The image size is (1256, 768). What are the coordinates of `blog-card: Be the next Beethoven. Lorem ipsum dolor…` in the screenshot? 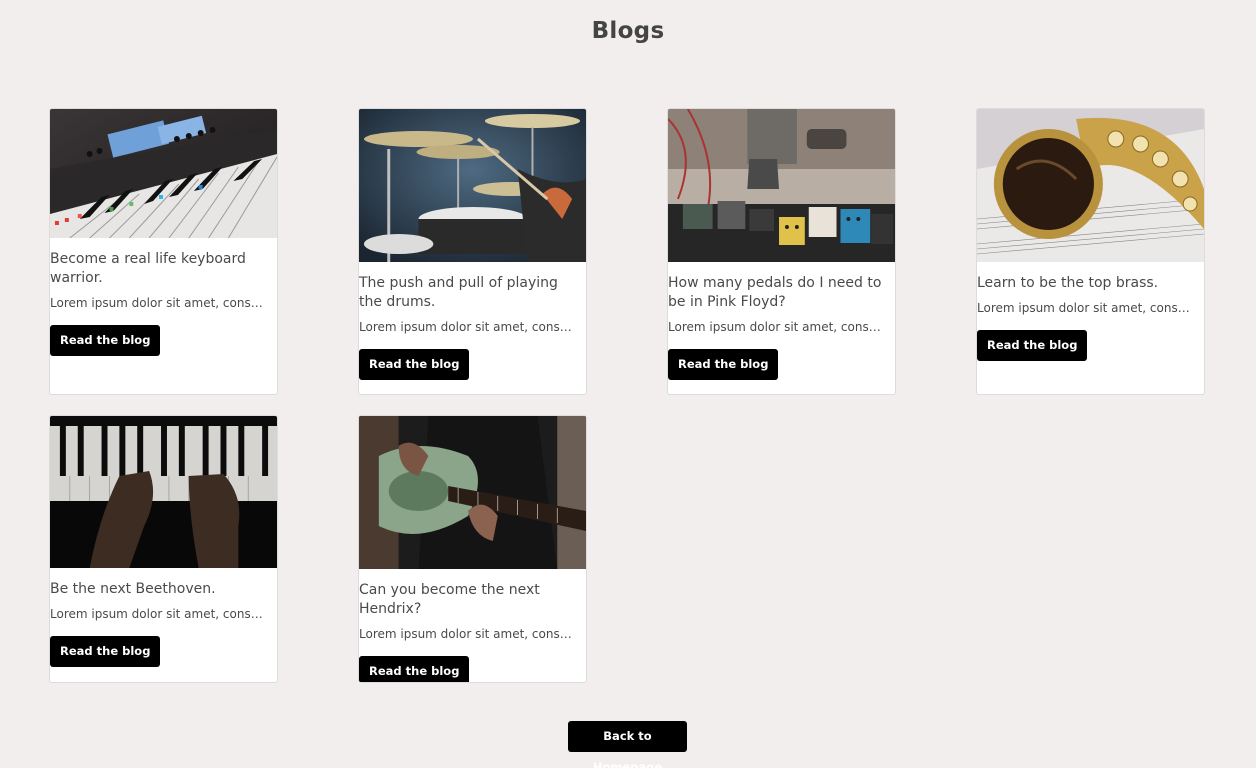 It's located at (163, 549).